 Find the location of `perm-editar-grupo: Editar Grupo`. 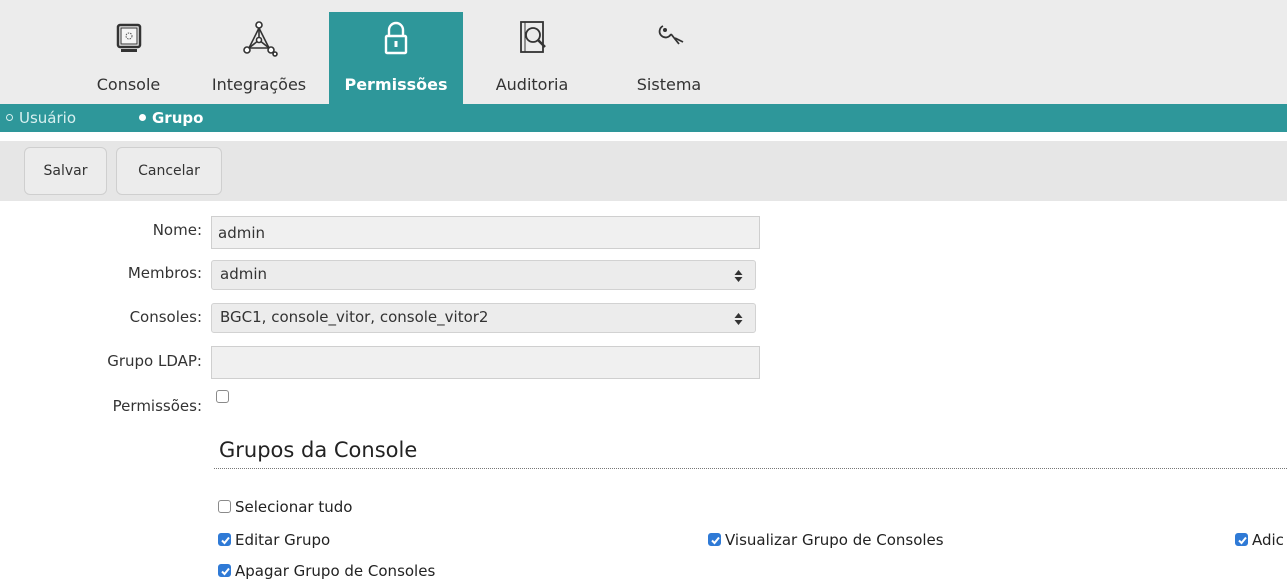

perm-editar-grupo: Editar Grupo is located at coordinates (274, 540).